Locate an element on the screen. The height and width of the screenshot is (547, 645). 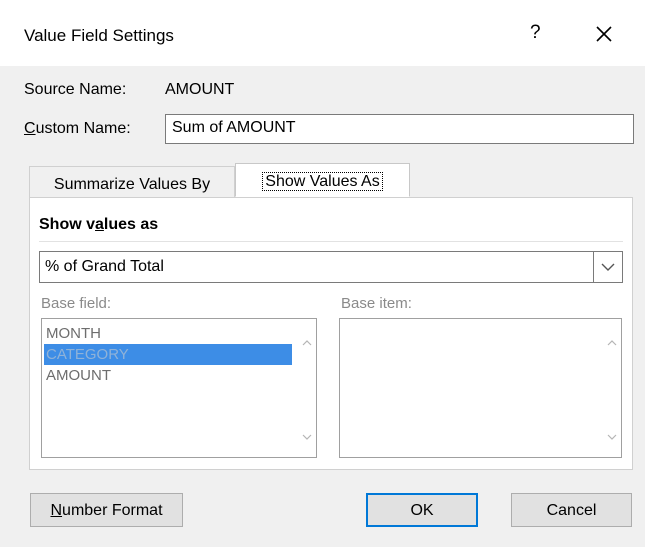
custom-name-value: Sum of AMOUNT is located at coordinates (234, 127).